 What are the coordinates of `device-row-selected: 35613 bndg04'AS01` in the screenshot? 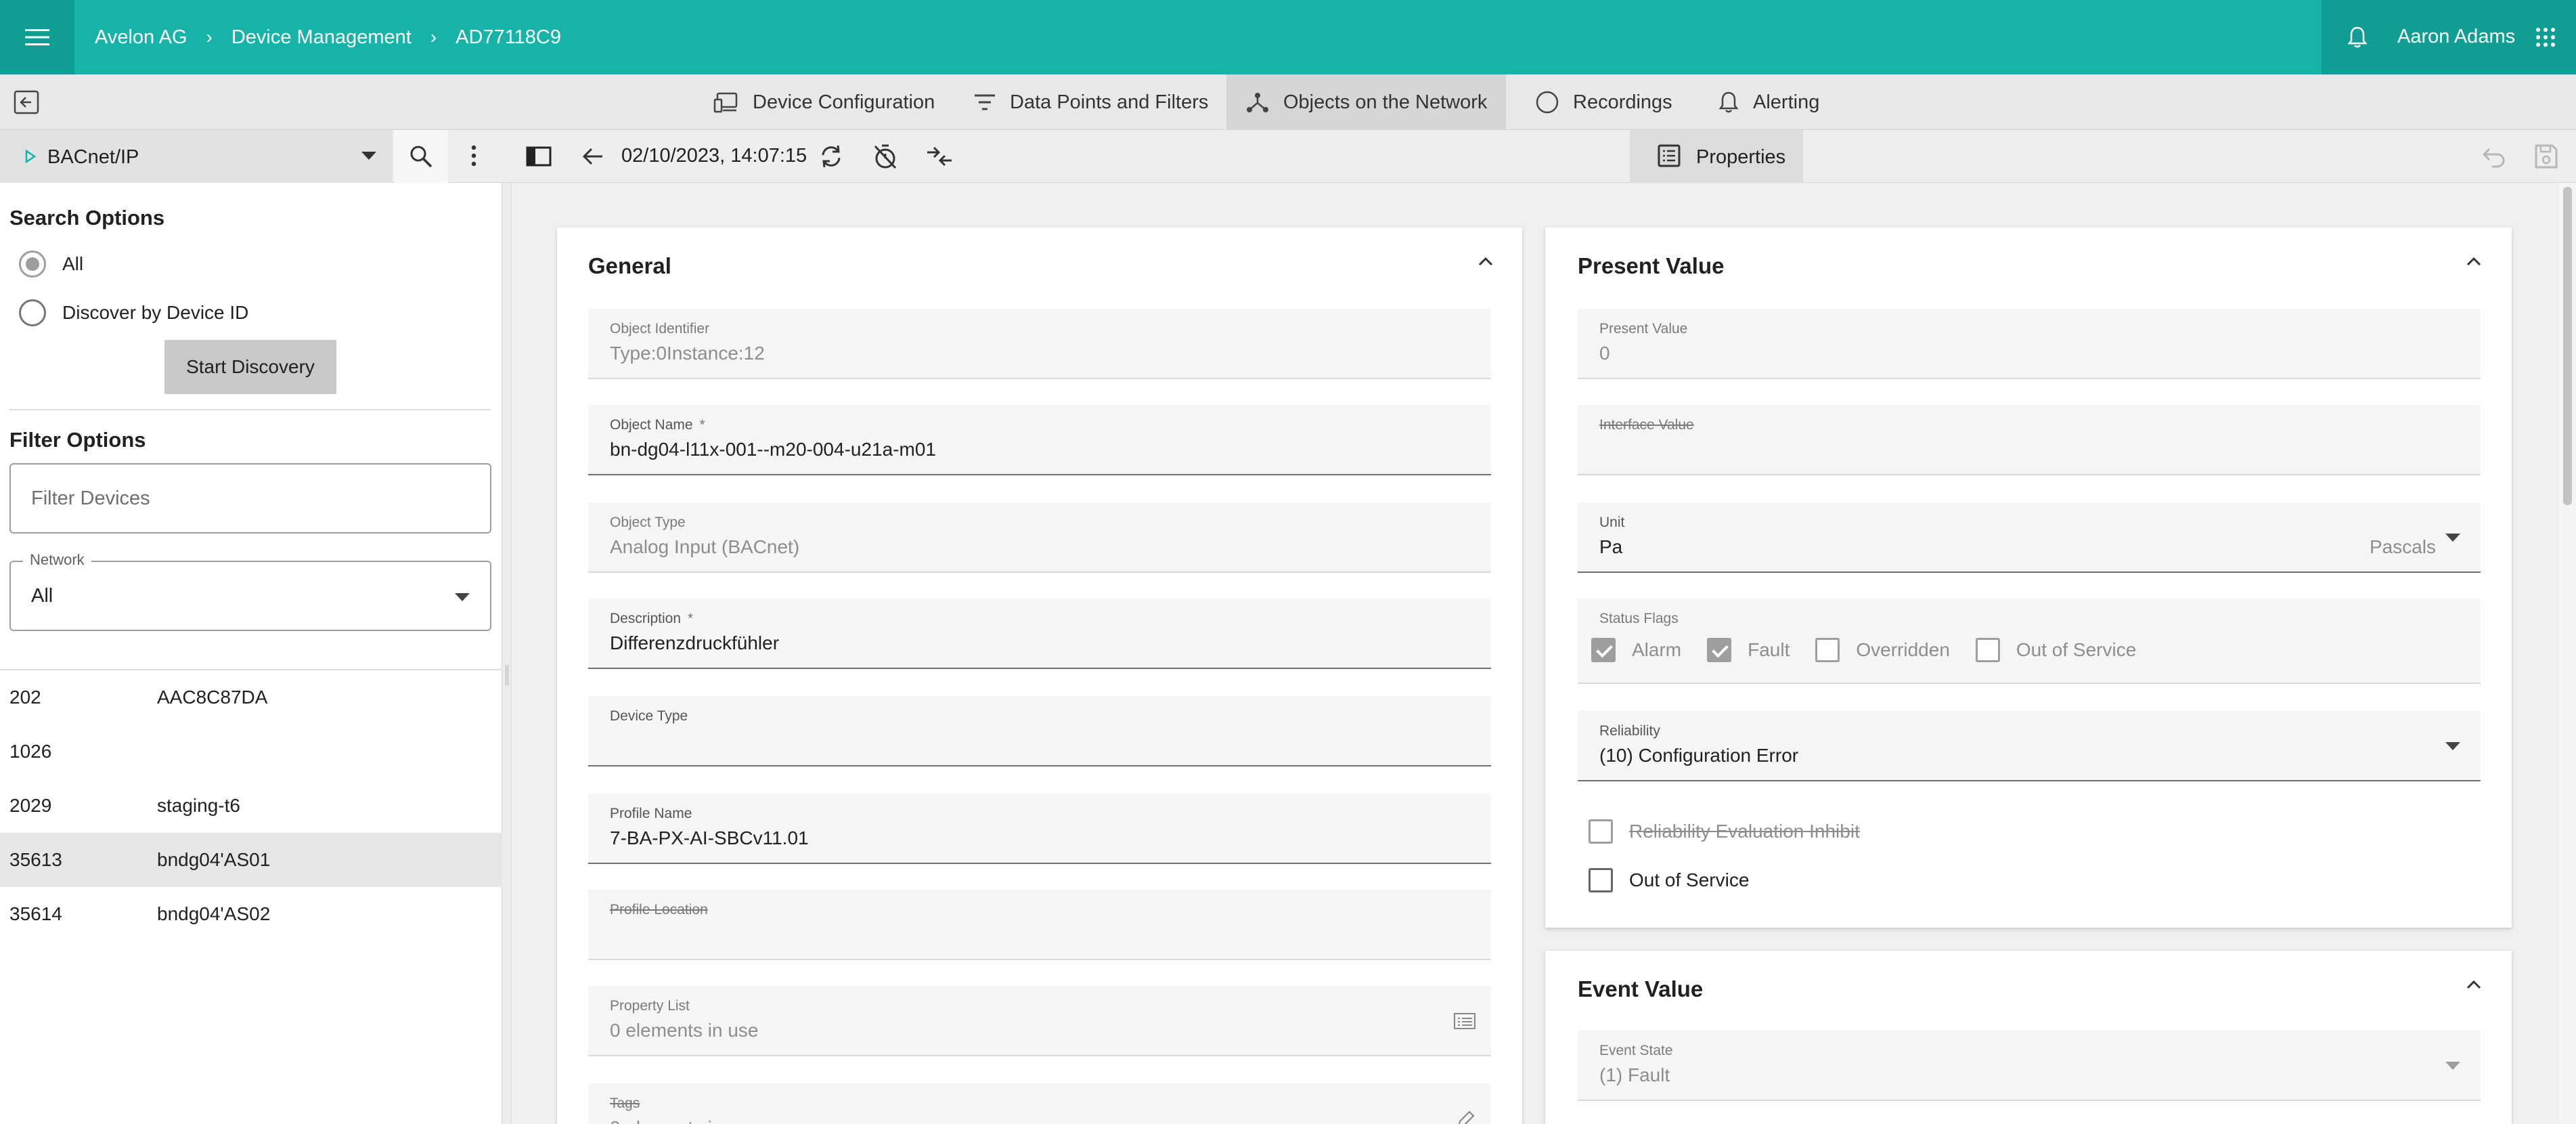 It's located at (251, 860).